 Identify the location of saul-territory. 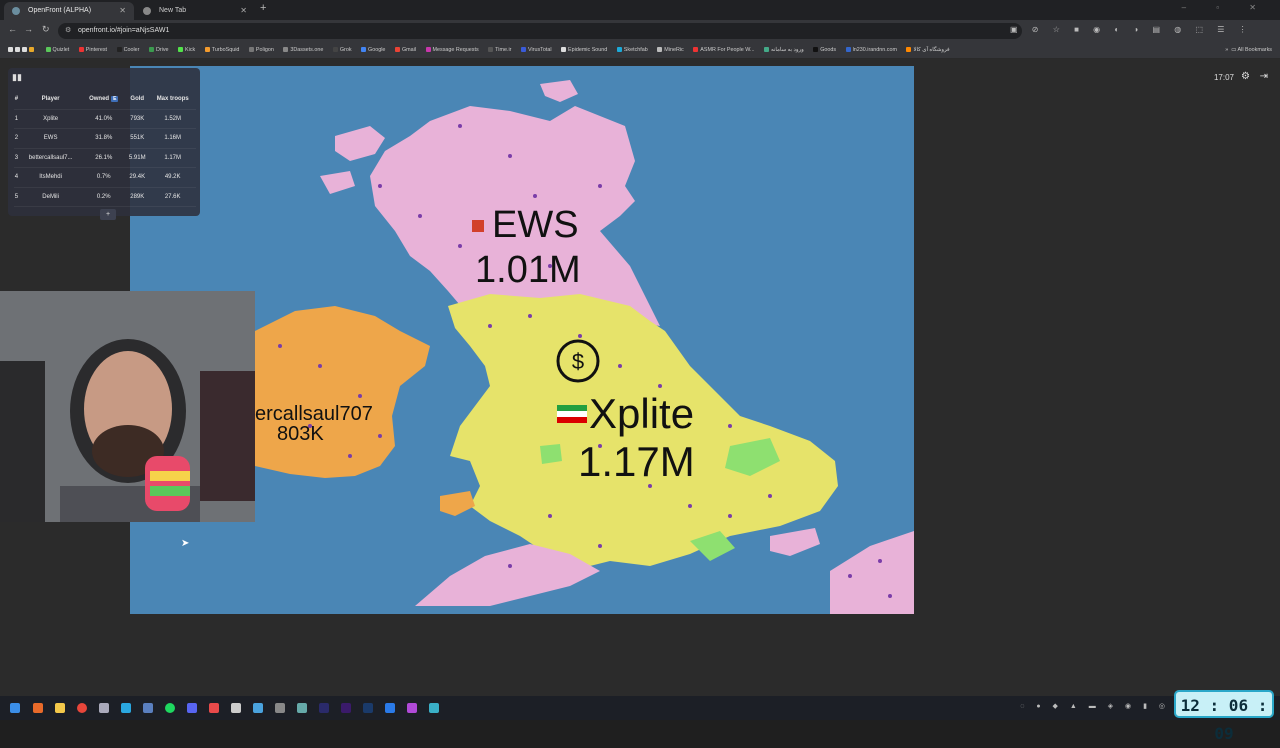
(342, 392).